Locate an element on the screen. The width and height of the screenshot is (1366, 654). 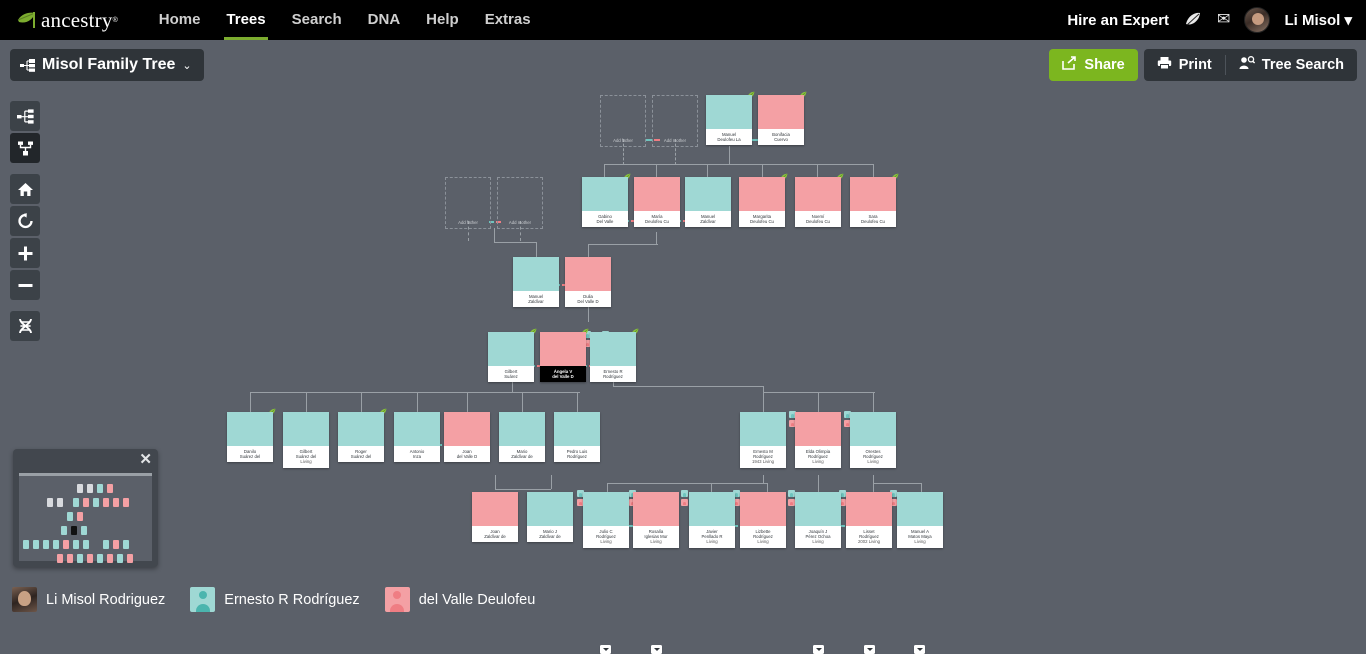
person-card: Mario JZaldívar de is located at coordinates (550, 517).